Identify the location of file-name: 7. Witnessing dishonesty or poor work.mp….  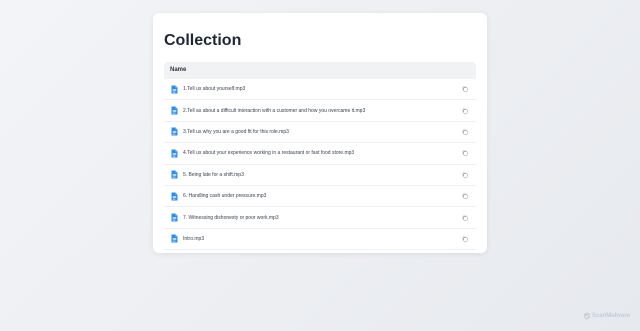
(322, 218).